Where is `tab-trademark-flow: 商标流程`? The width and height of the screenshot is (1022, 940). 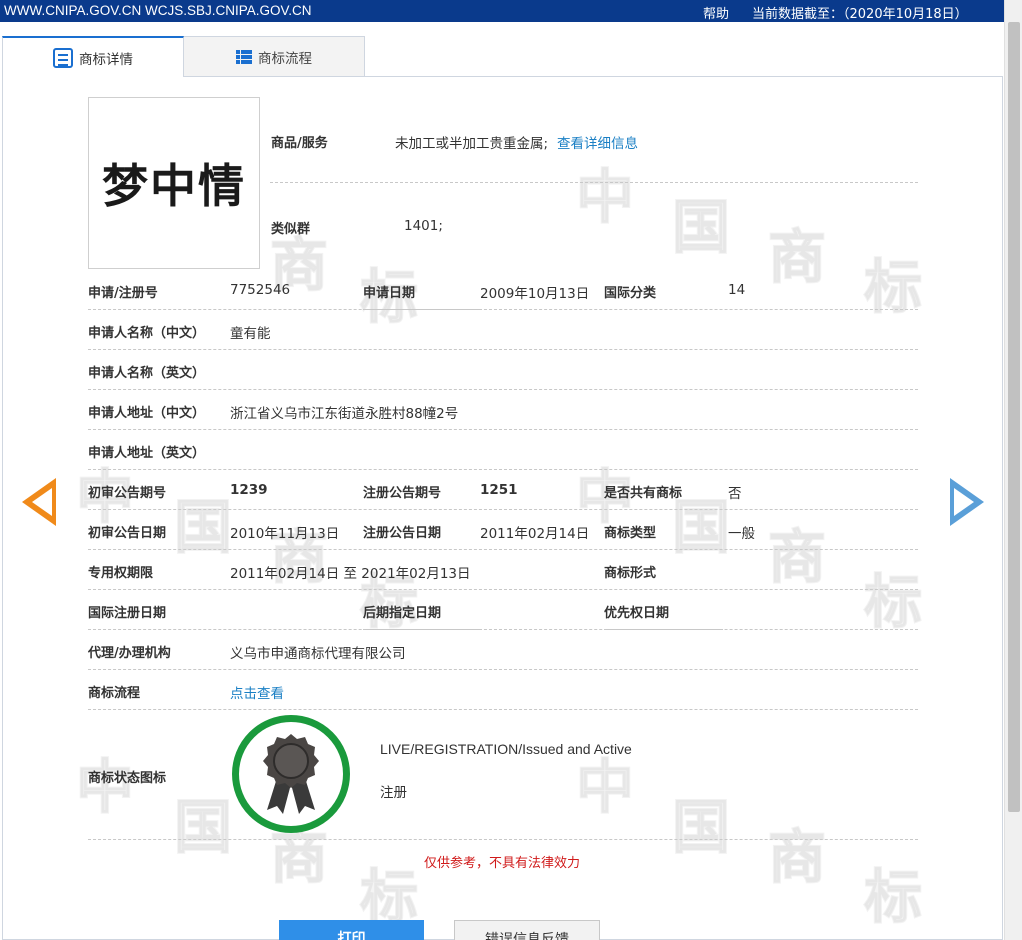
tab-trademark-flow: 商标流程 is located at coordinates (274, 56).